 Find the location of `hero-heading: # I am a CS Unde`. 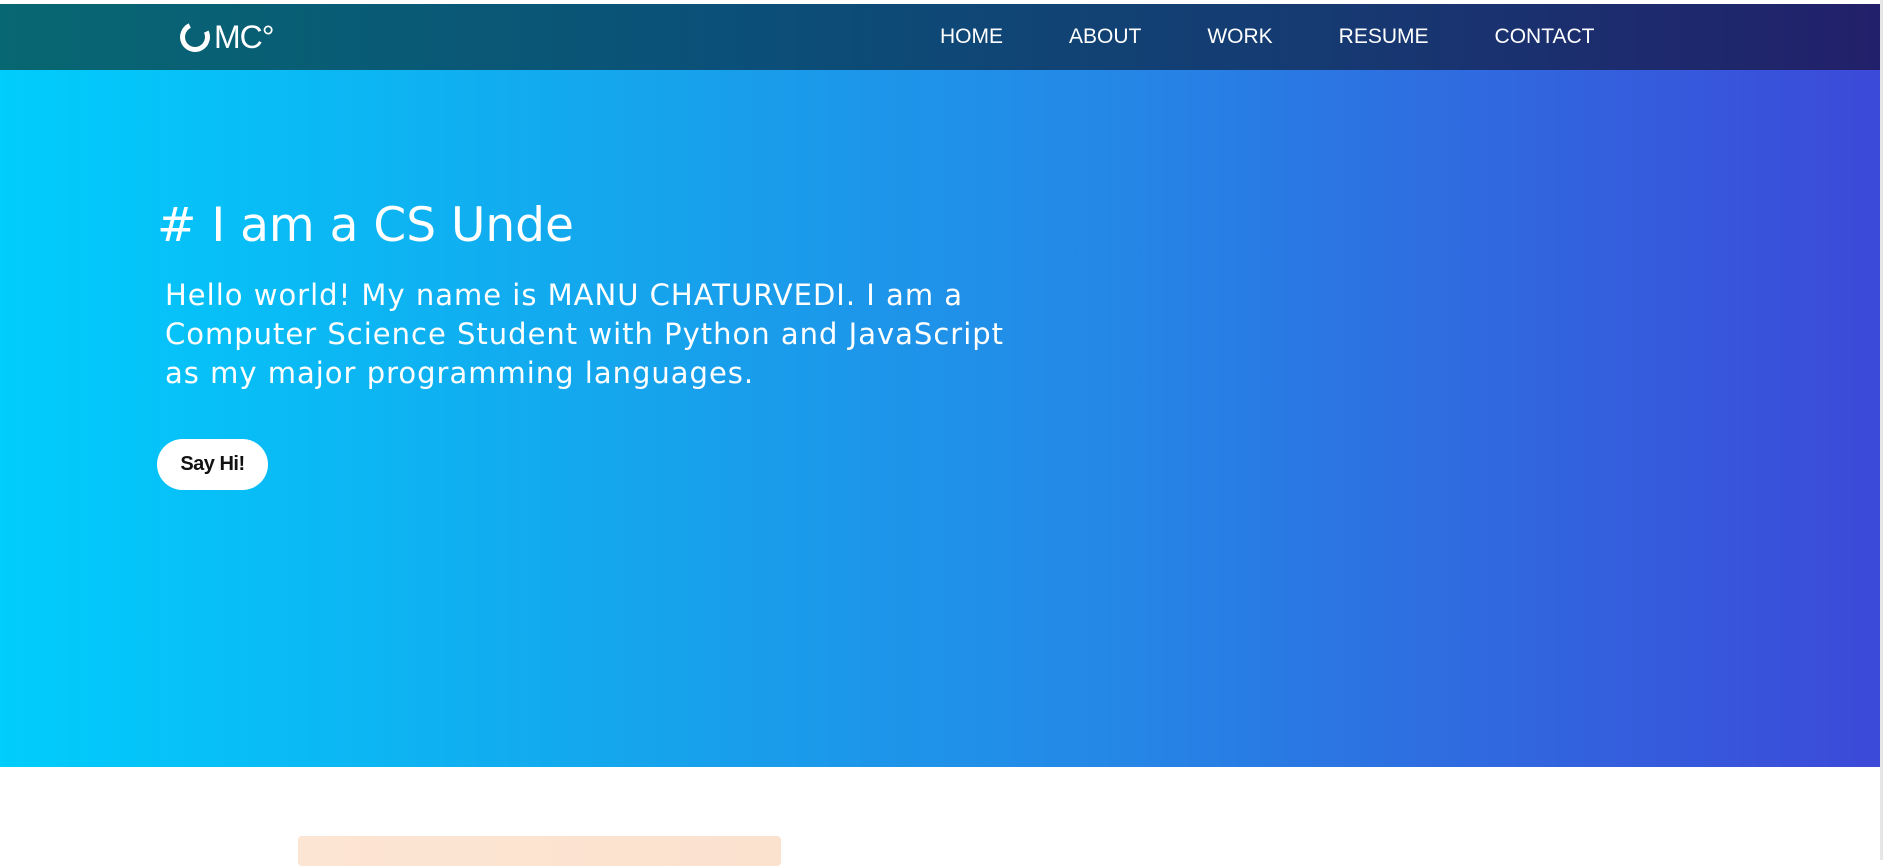

hero-heading: # I am a CS Unde is located at coordinates (365, 225).